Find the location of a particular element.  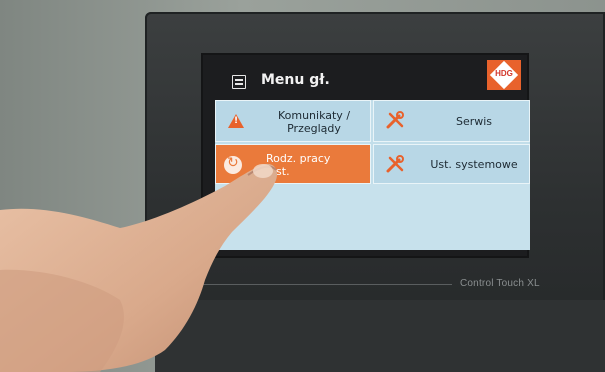

tile-rodz-pracy: Rodz. pracy inst. is located at coordinates (293, 164).